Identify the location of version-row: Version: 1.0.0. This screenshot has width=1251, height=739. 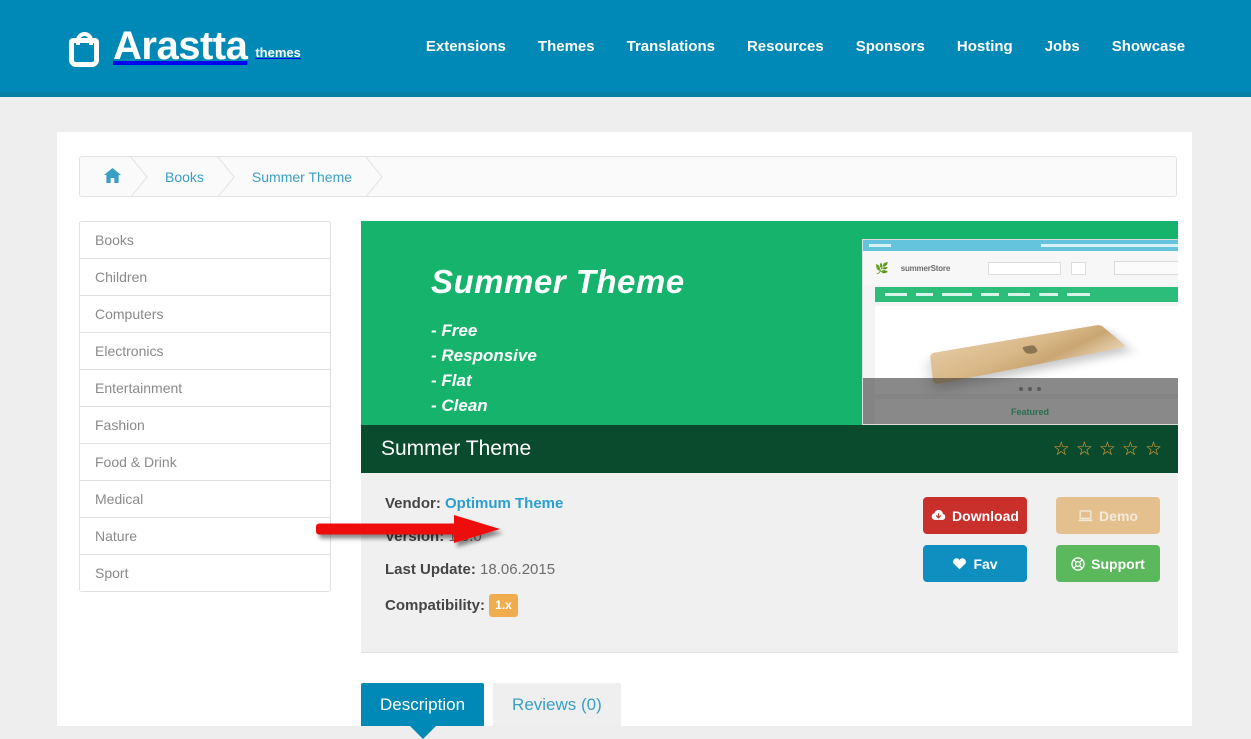
(654, 537).